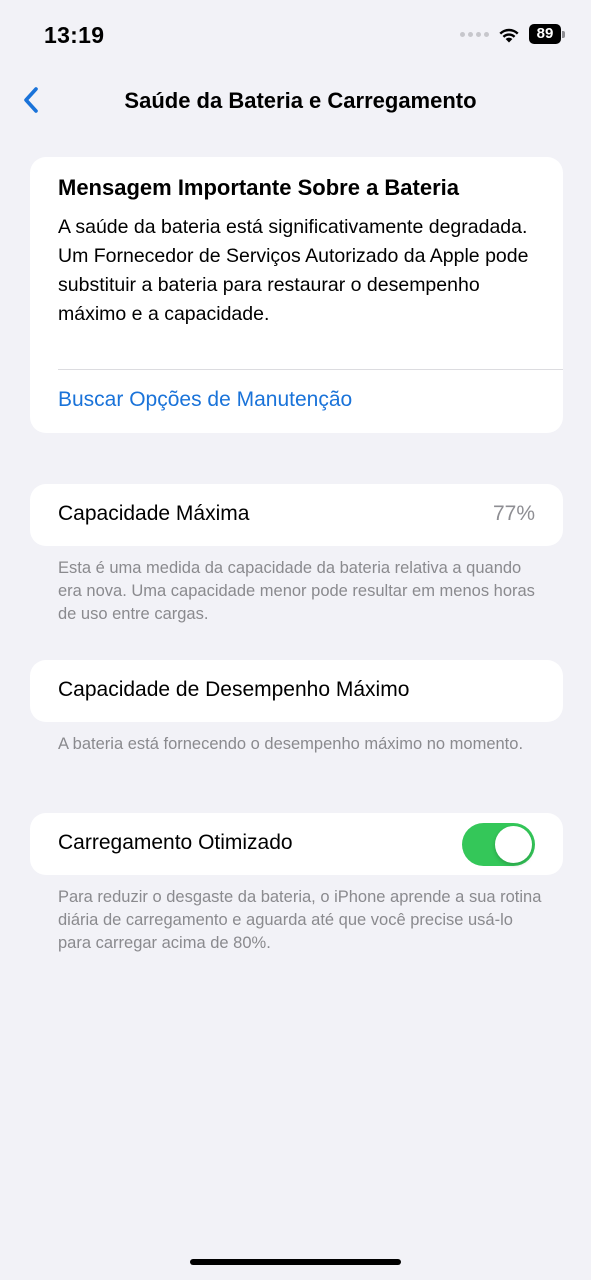 Image resolution: width=591 pixels, height=1280 pixels. I want to click on battery-level: 89, so click(545, 34).